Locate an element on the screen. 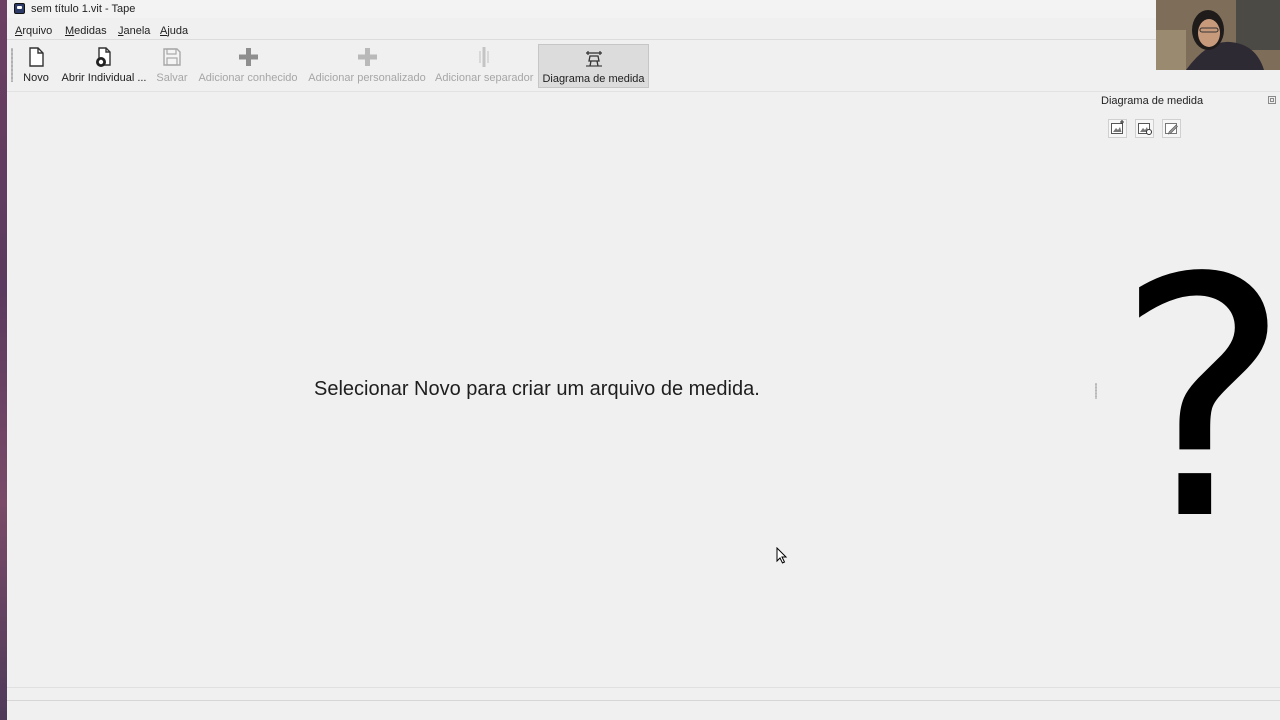  save-button: Salvar is located at coordinates (172, 66).